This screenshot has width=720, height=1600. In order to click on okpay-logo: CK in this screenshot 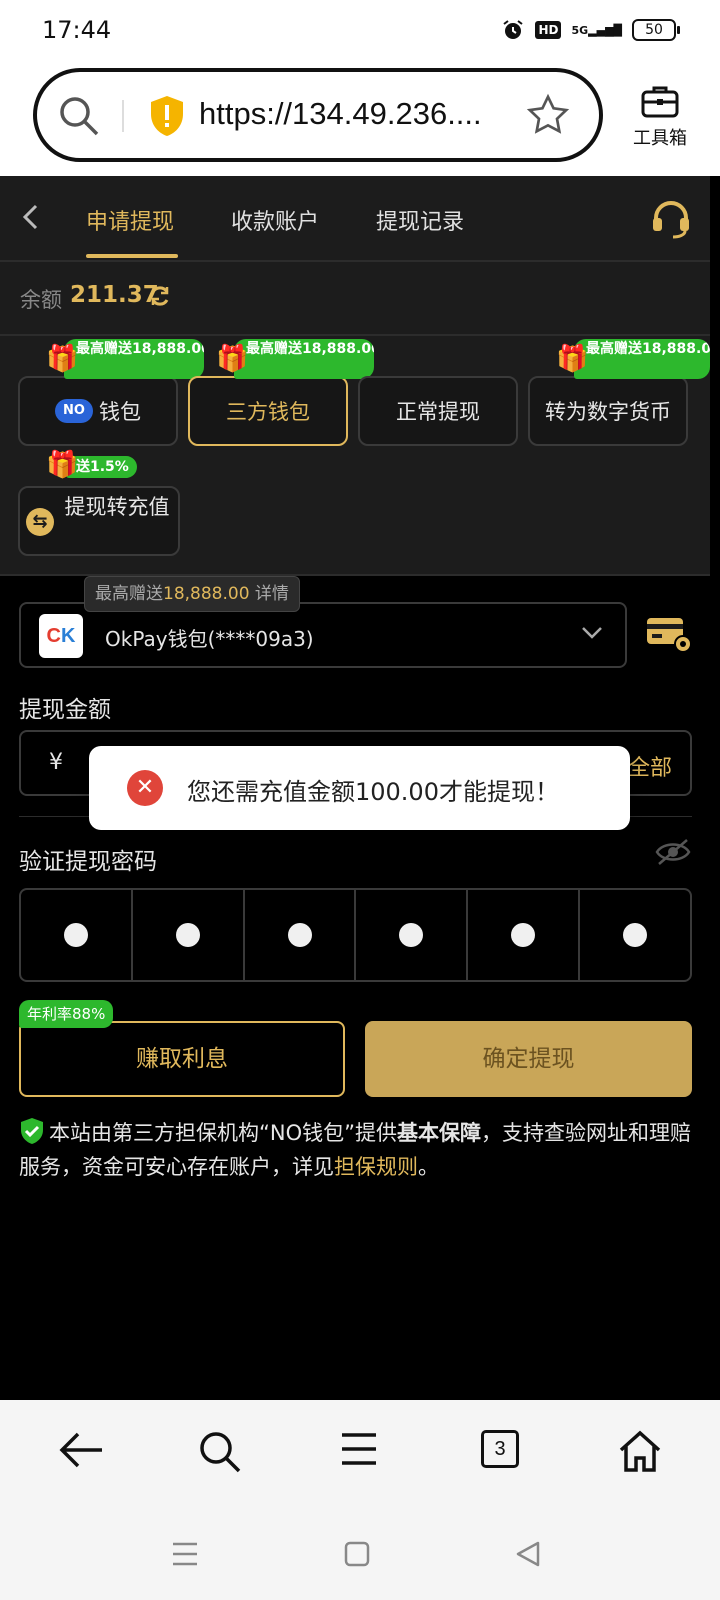, I will do `click(61, 636)`.